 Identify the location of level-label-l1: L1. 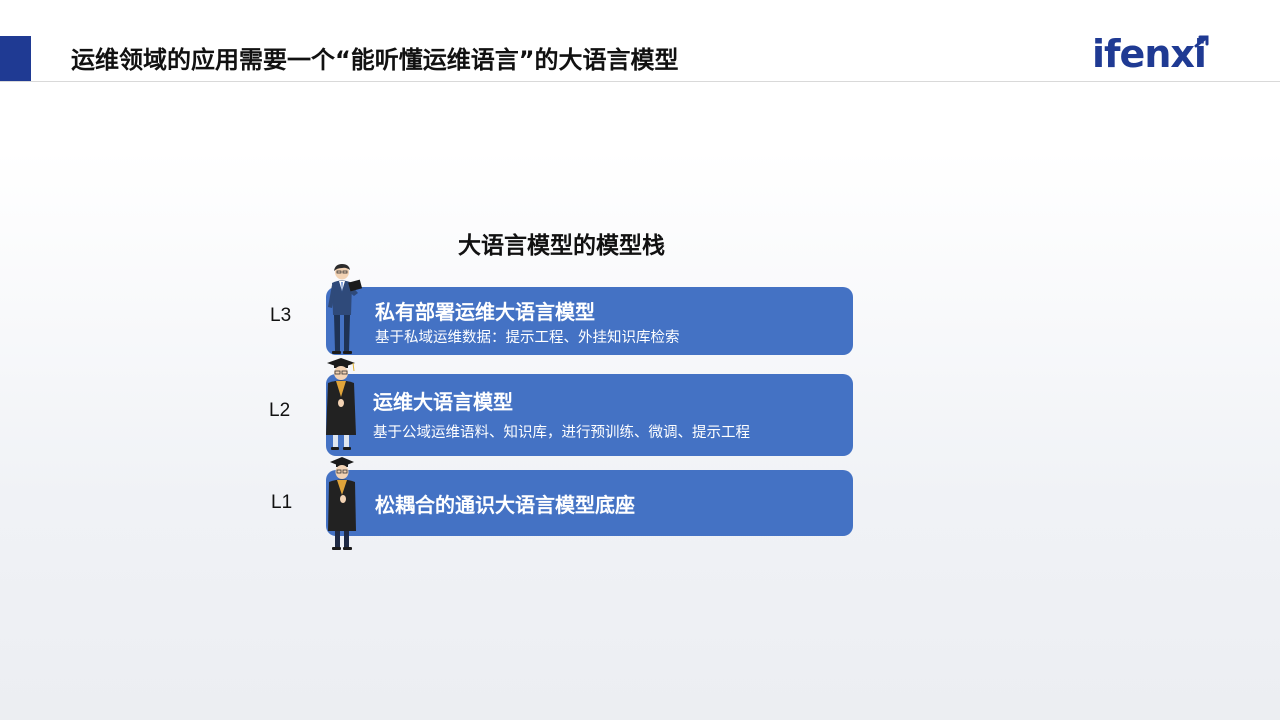
(282, 502).